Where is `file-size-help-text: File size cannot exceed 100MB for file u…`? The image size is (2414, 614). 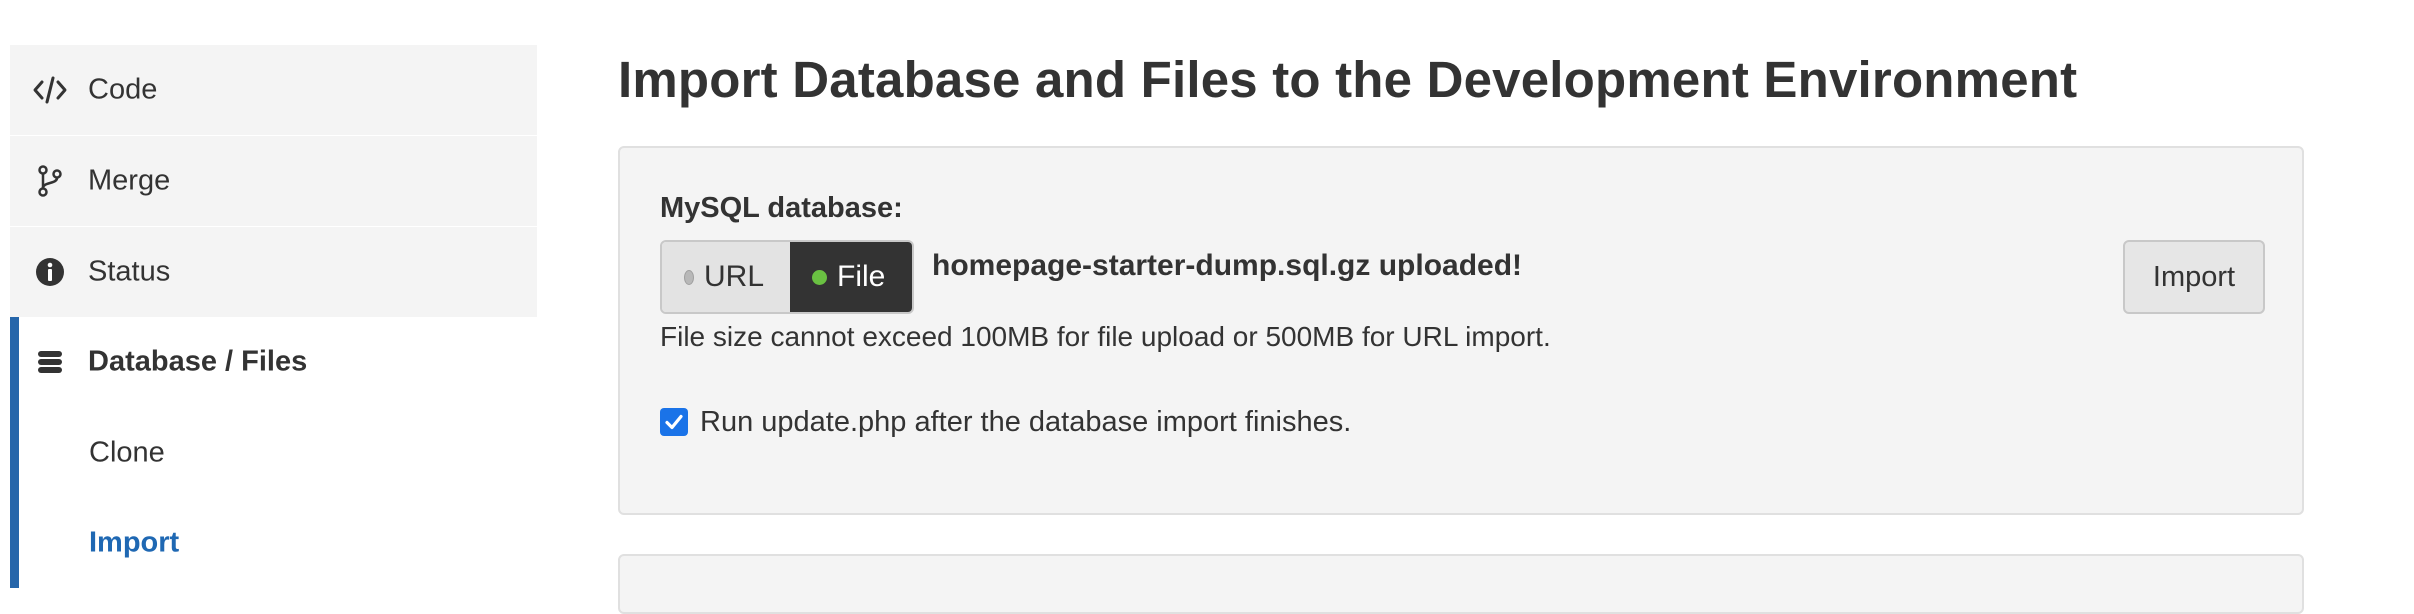 file-size-help-text: File size cannot exceed 100MB for file u… is located at coordinates (1105, 336).